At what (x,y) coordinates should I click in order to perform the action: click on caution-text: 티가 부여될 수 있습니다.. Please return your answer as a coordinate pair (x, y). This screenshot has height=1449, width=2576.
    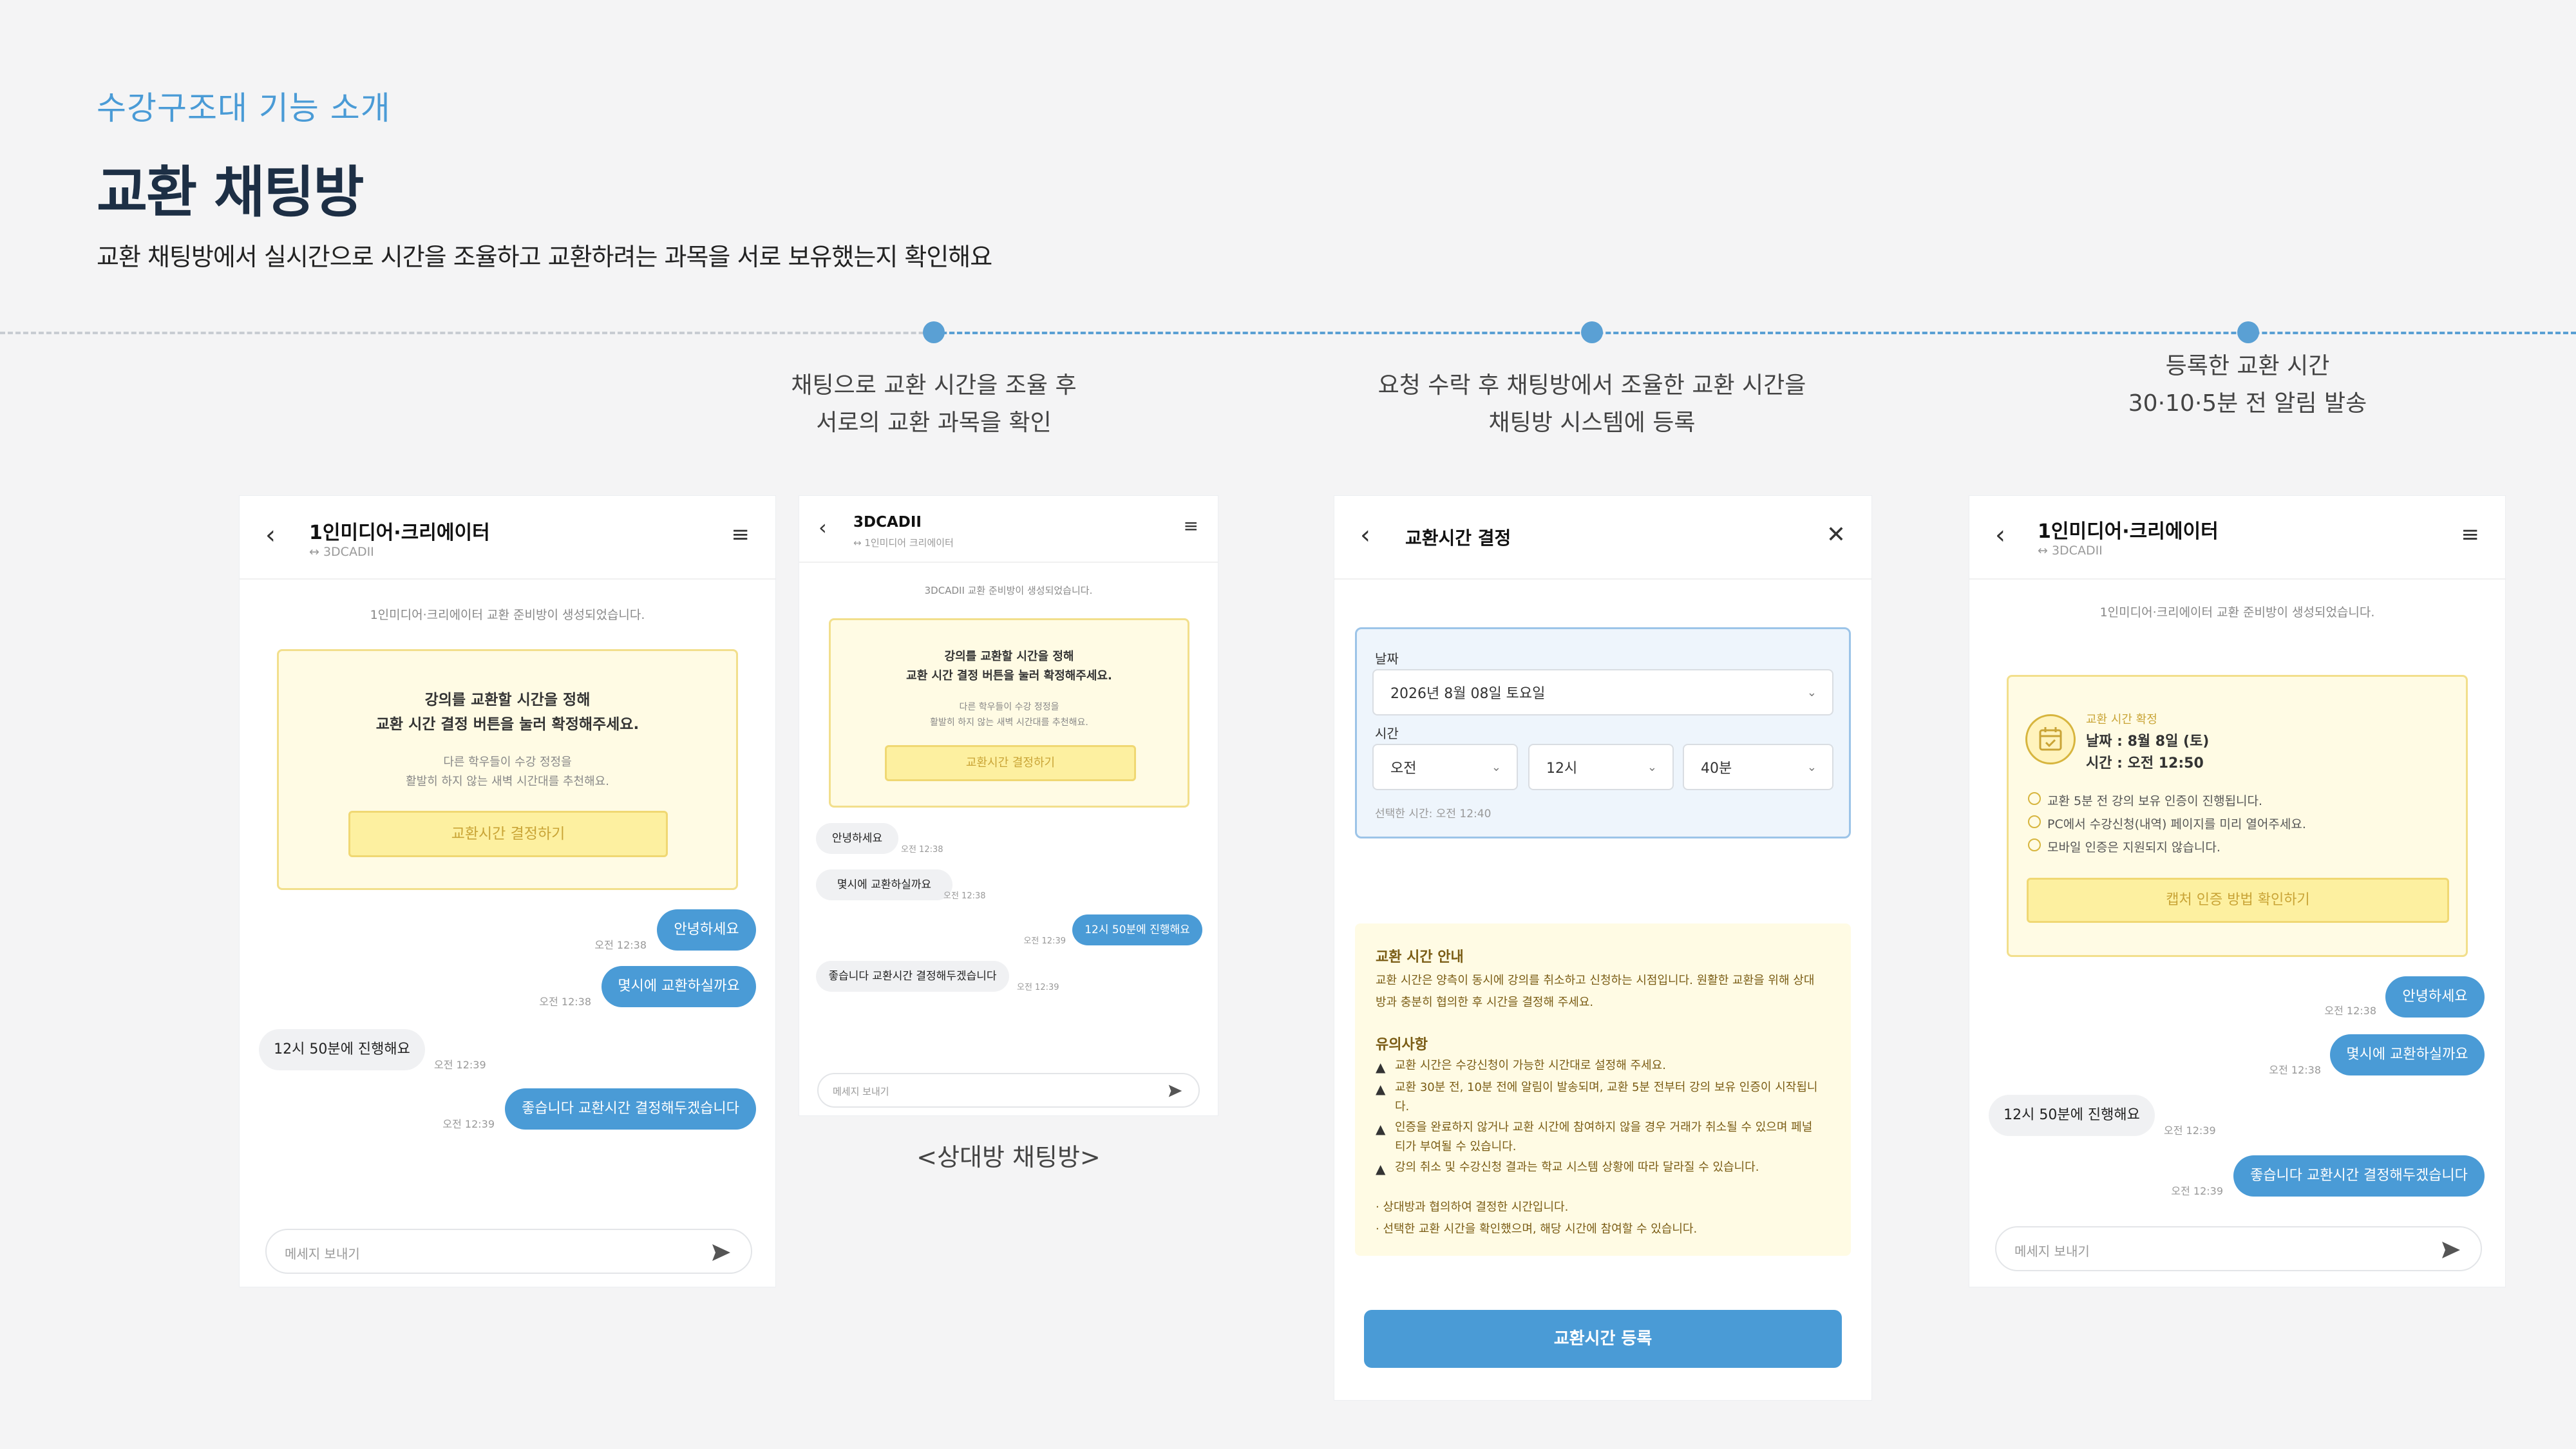
    Looking at the image, I should click on (1456, 1146).